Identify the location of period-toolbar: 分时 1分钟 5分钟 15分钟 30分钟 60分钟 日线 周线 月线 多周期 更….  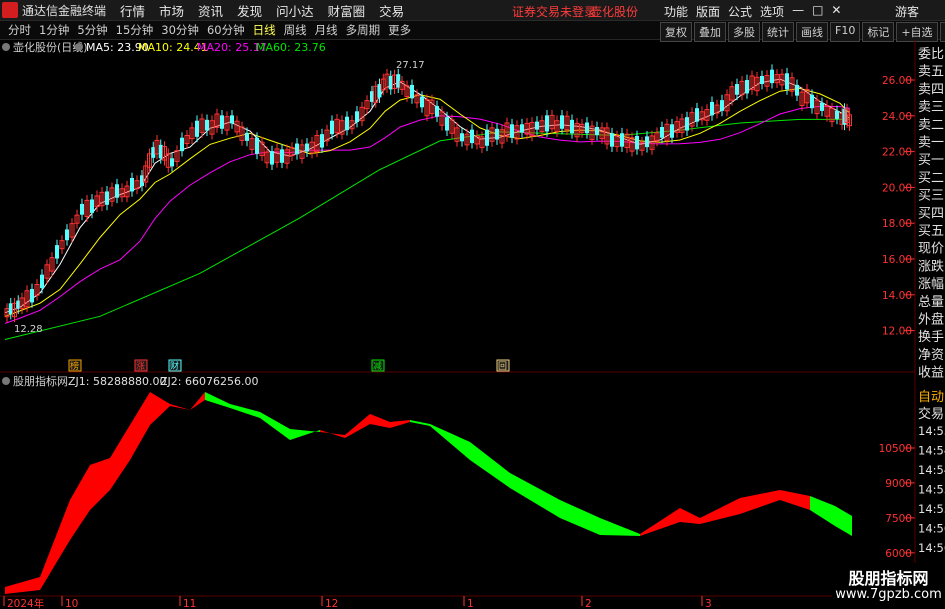
(472, 31).